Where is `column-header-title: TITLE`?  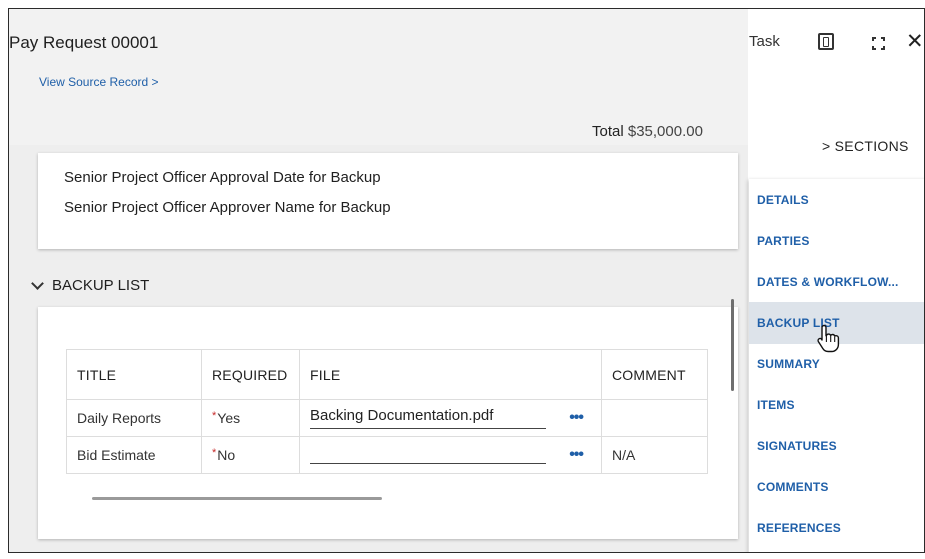
column-header-title: TITLE is located at coordinates (134, 374).